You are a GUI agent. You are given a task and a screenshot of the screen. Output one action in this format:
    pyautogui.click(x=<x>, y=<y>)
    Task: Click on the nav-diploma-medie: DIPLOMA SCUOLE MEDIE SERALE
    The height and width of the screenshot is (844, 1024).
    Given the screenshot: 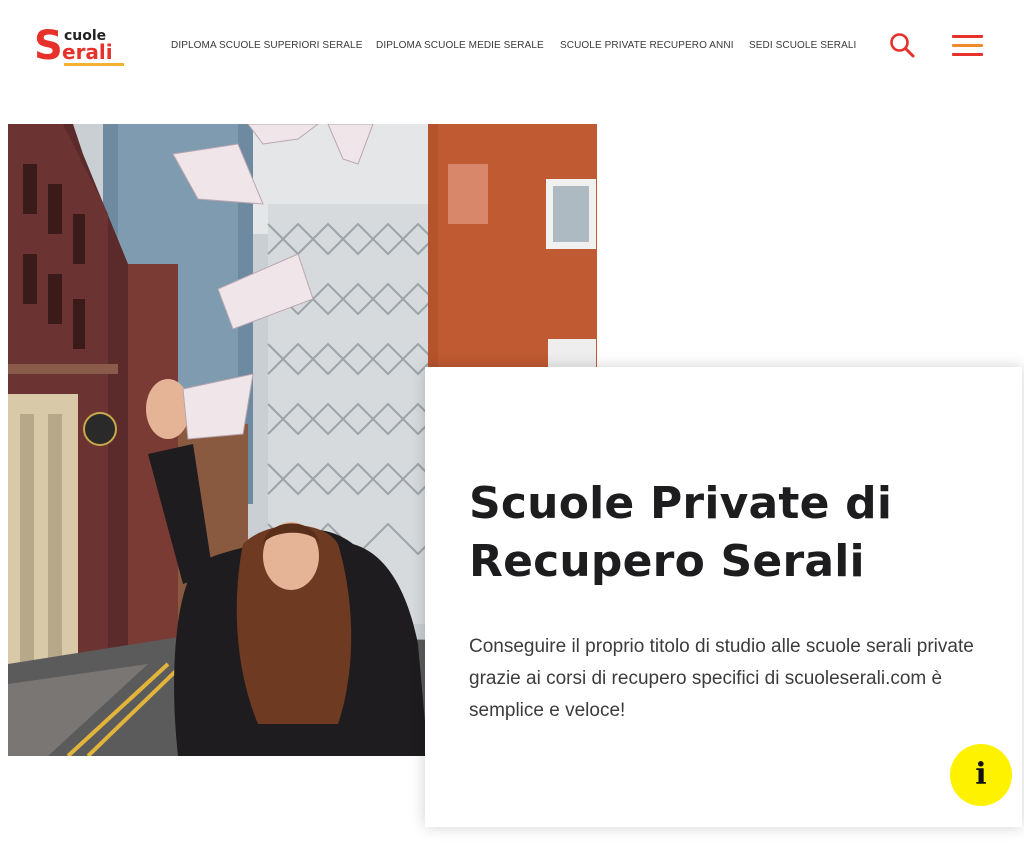 What is the action you would take?
    pyautogui.click(x=460, y=46)
    